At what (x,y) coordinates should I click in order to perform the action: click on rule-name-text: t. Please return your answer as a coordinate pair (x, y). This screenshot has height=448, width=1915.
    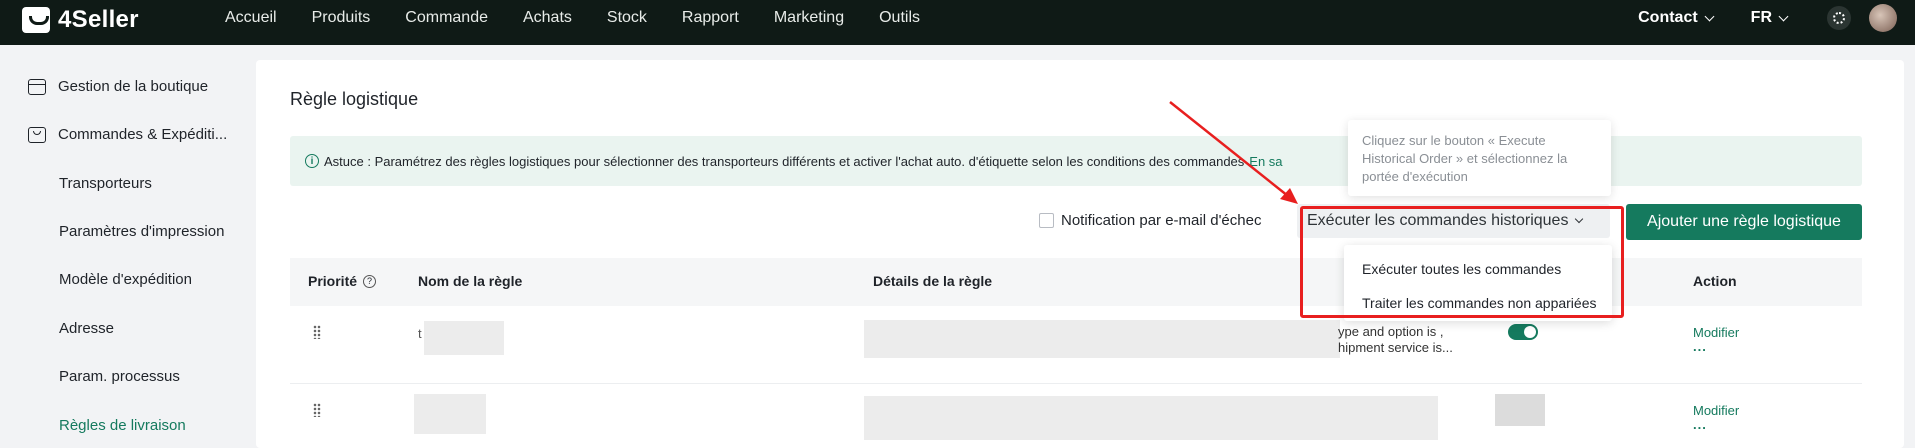
    Looking at the image, I should click on (420, 333).